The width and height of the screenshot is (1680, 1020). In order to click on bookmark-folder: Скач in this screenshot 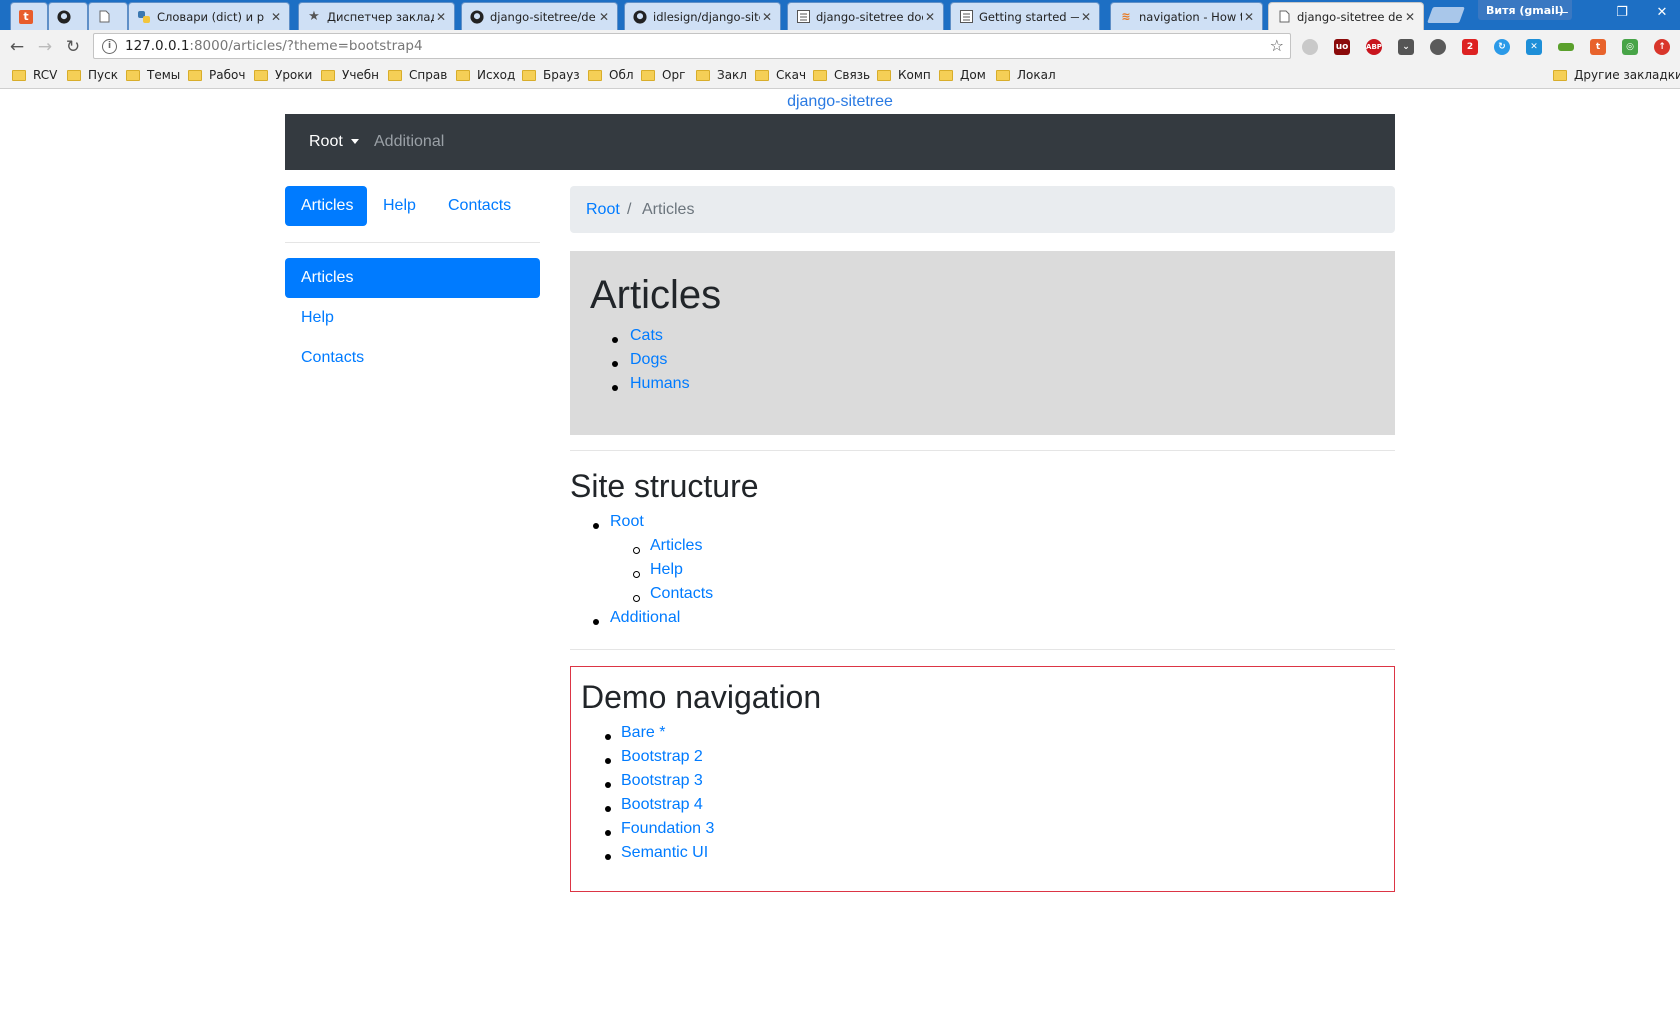, I will do `click(780, 75)`.